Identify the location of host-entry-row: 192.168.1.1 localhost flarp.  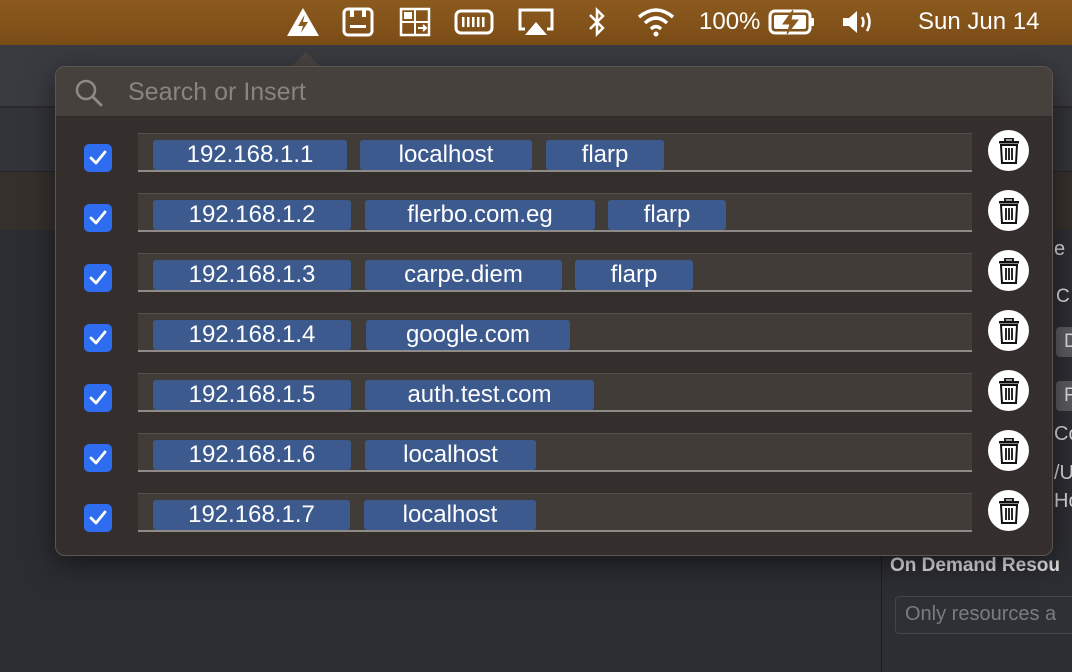
(554, 160).